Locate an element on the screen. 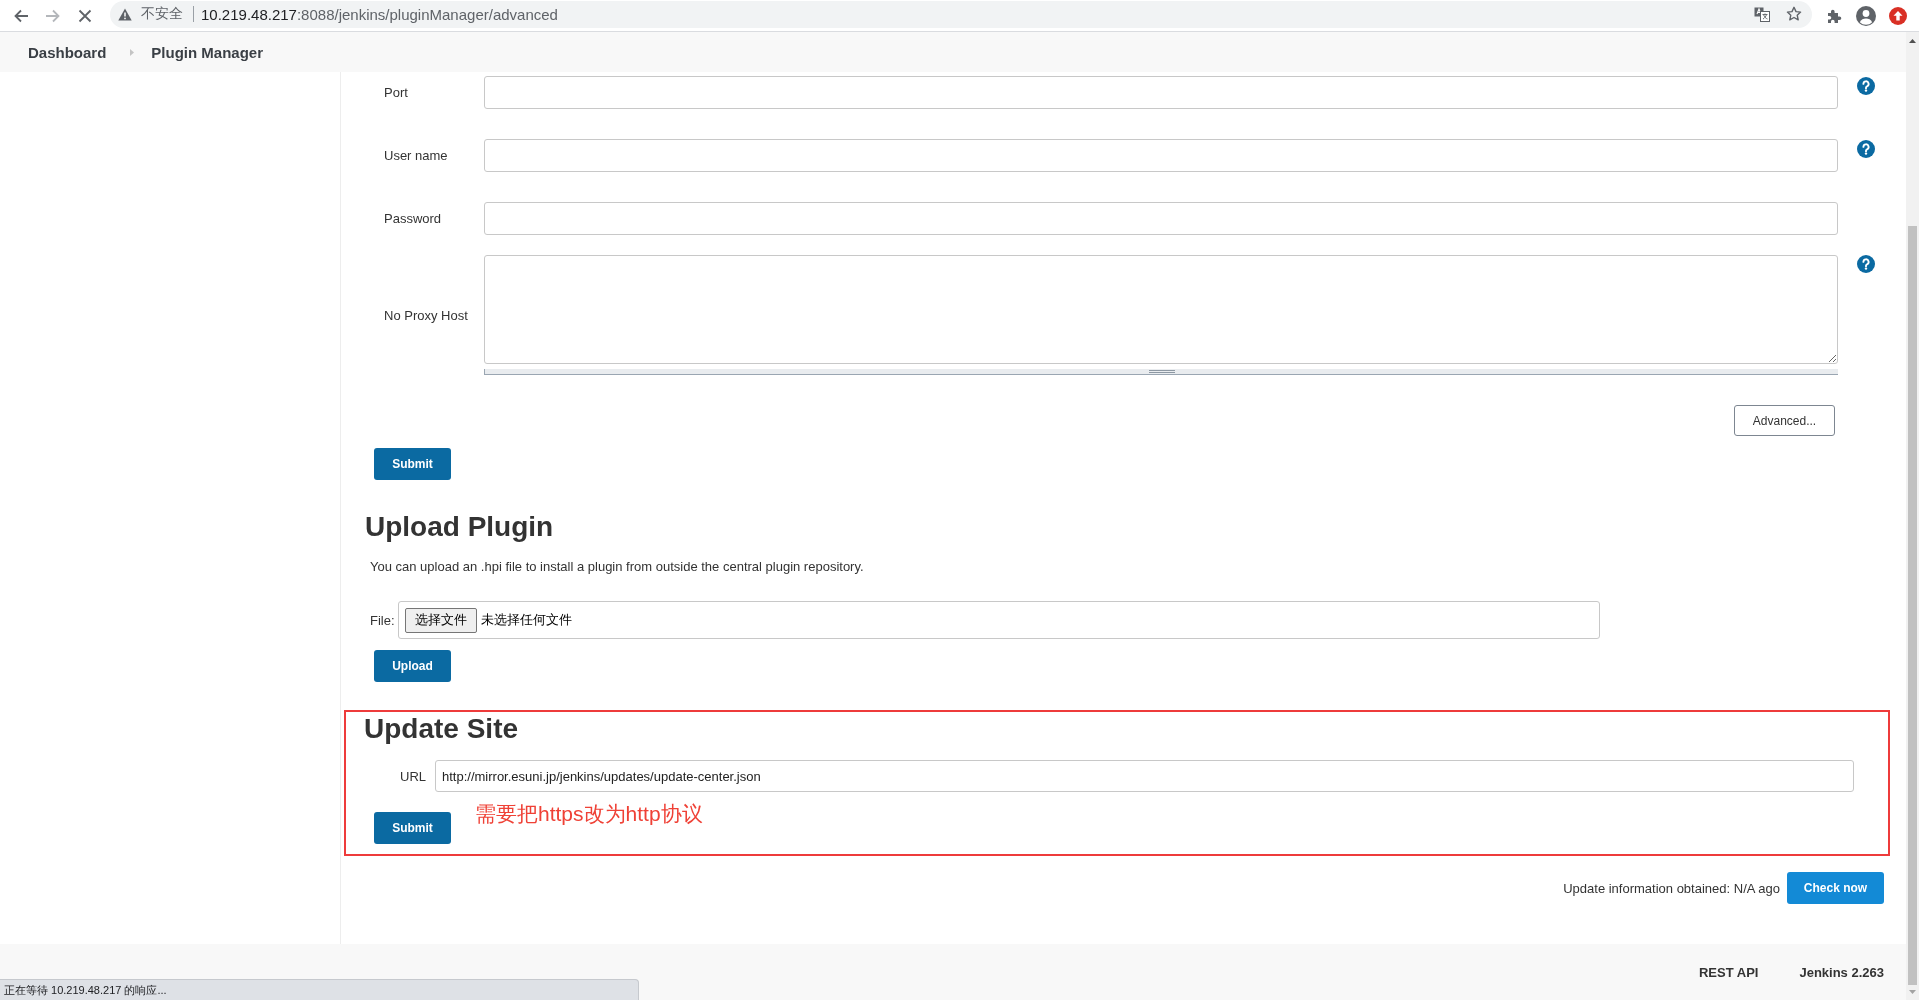 The height and width of the screenshot is (1000, 1919). security-label: 不安全 is located at coordinates (162, 14).